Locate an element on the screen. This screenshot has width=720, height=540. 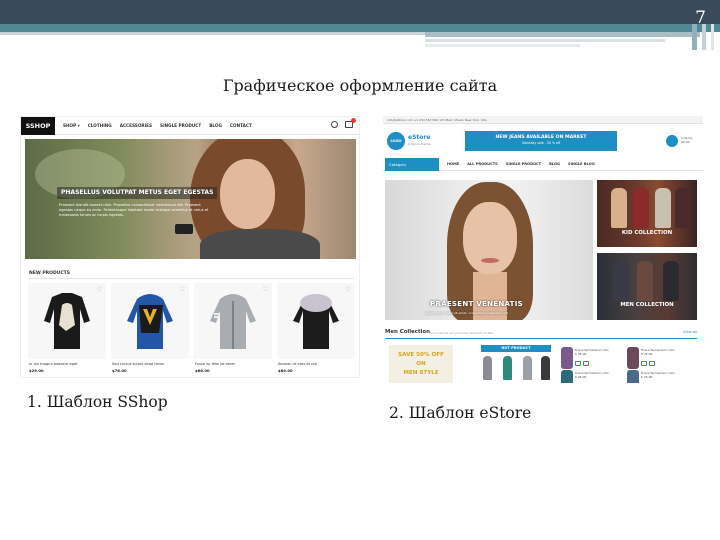
sshop-product-name: In dui magna posuere eget is located at coordinates (53, 364).